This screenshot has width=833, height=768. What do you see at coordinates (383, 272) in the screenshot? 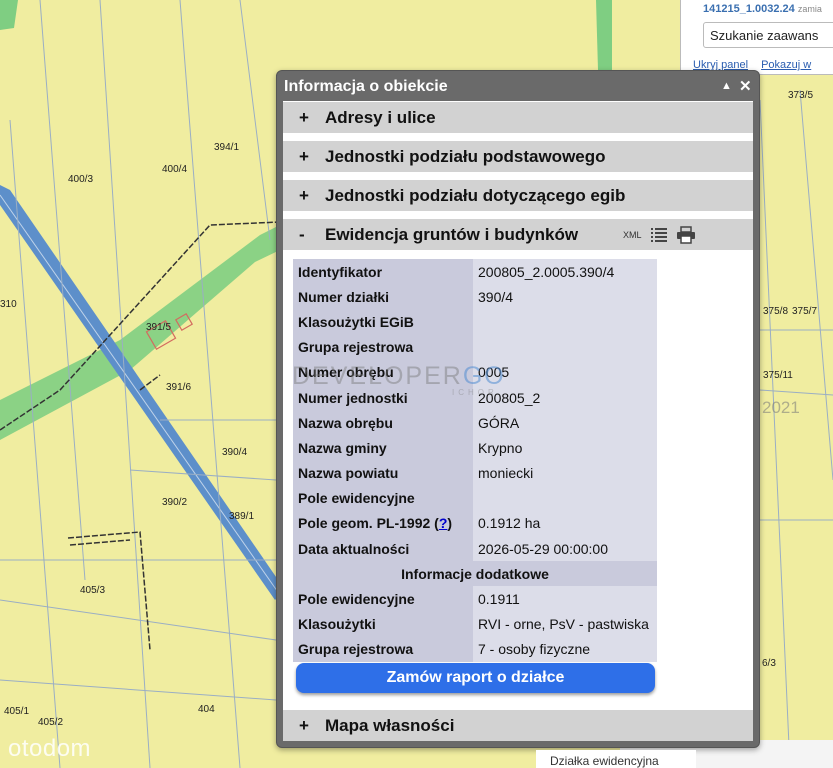
I see `row-label: Identyfikator` at bounding box center [383, 272].